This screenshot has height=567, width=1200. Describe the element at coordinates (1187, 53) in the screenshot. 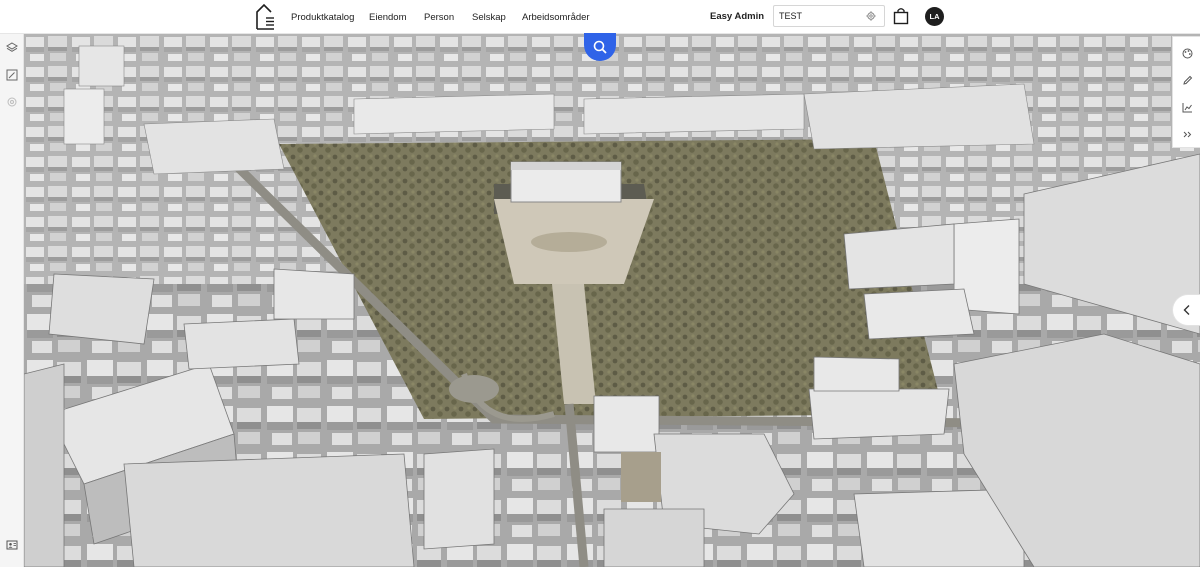

I see `palette-icon` at that location.